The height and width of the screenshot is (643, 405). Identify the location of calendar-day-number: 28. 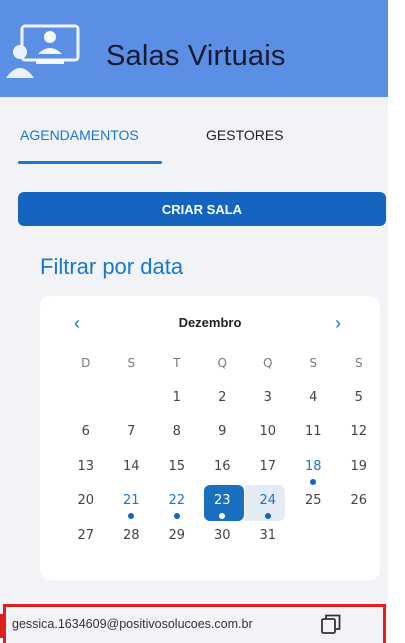
(131, 535).